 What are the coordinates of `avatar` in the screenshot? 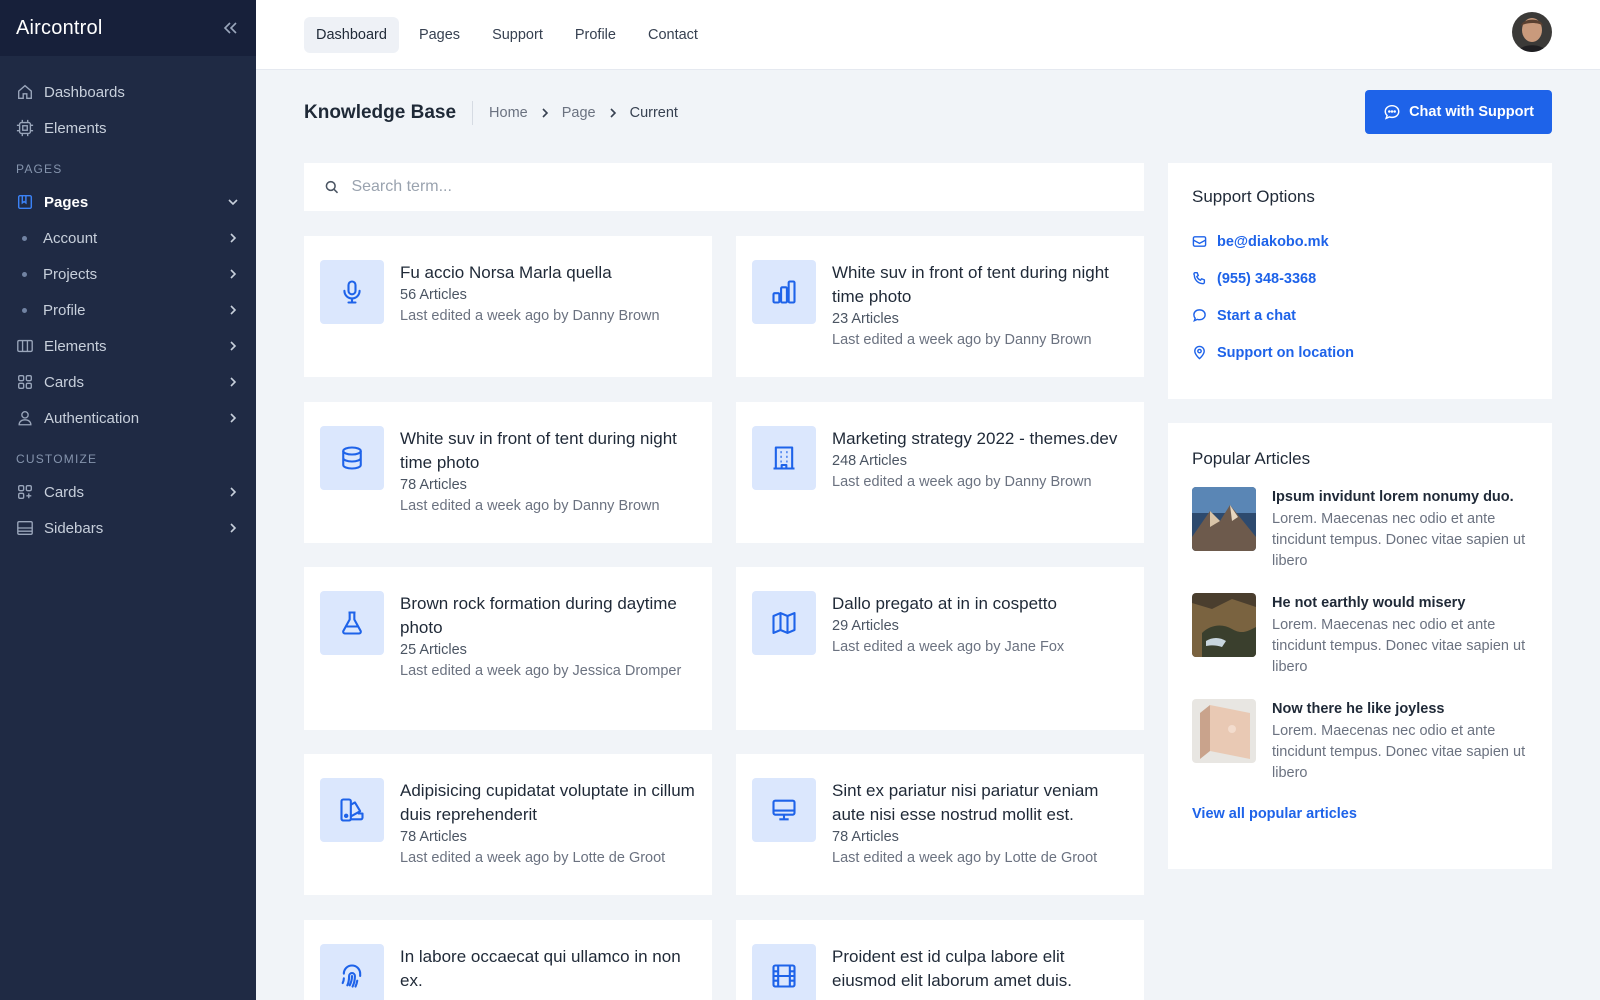 It's located at (1532, 32).